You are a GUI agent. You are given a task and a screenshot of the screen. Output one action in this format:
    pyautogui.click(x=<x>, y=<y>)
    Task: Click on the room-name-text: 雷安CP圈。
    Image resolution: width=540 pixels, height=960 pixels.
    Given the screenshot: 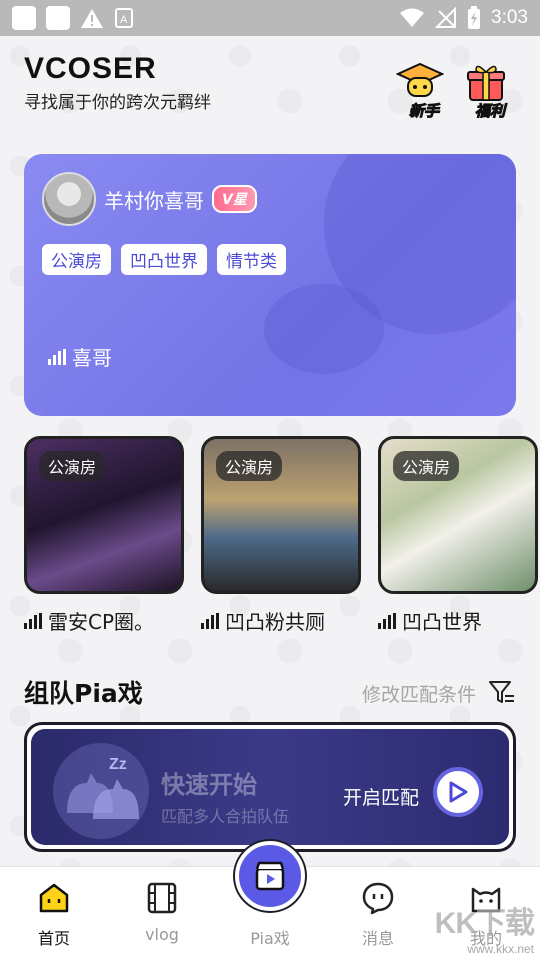 What is the action you would take?
    pyautogui.click(x=101, y=622)
    